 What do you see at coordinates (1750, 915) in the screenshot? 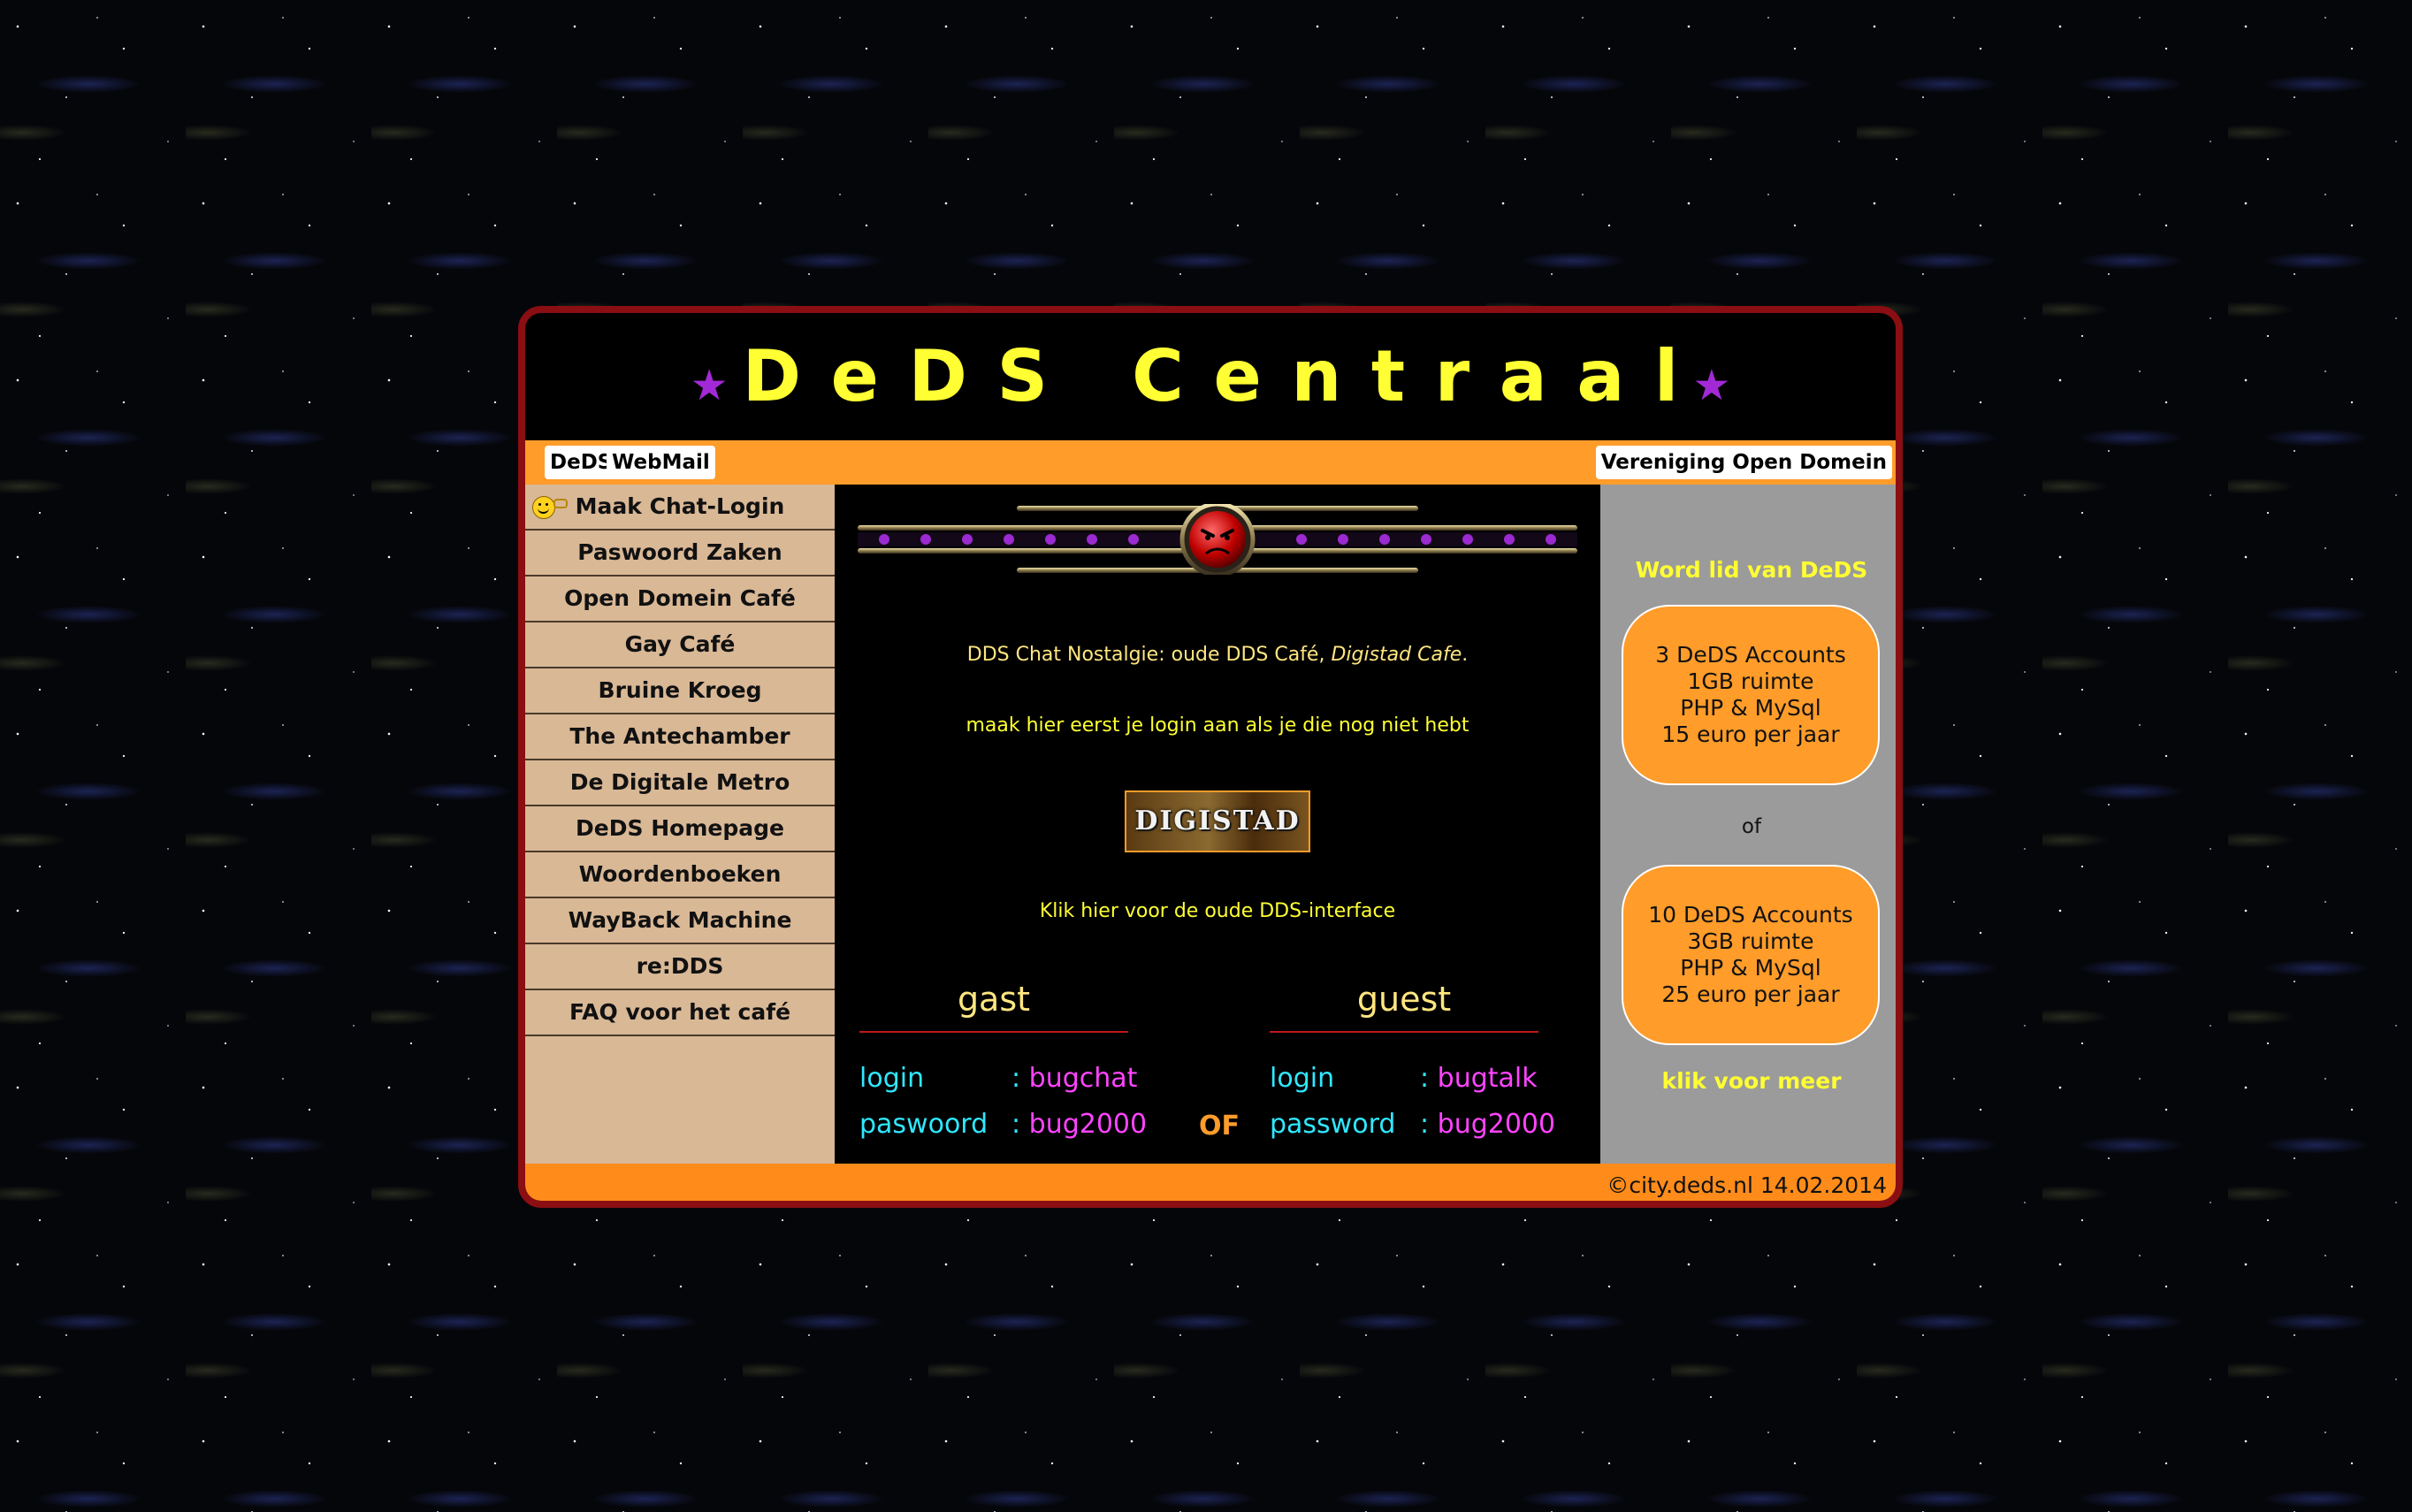
I see `offer-line: 10 DeDS Accounts` at bounding box center [1750, 915].